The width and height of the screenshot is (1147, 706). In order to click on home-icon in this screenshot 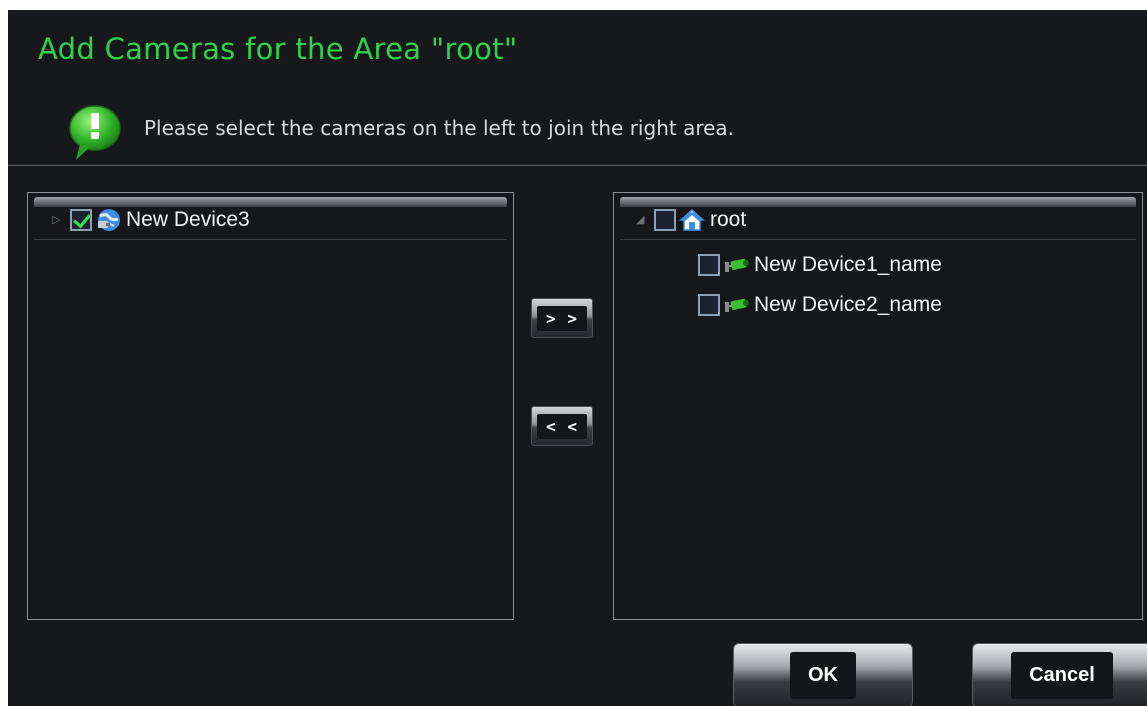, I will do `click(692, 219)`.